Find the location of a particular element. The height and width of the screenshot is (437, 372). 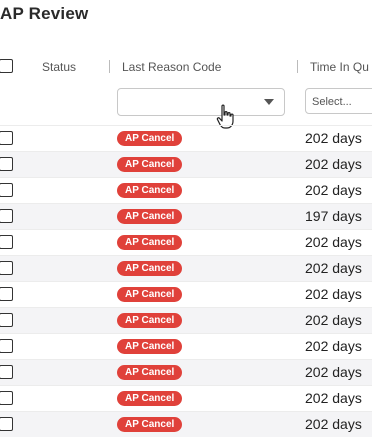

reason-code-filter-dropdown is located at coordinates (201, 102).